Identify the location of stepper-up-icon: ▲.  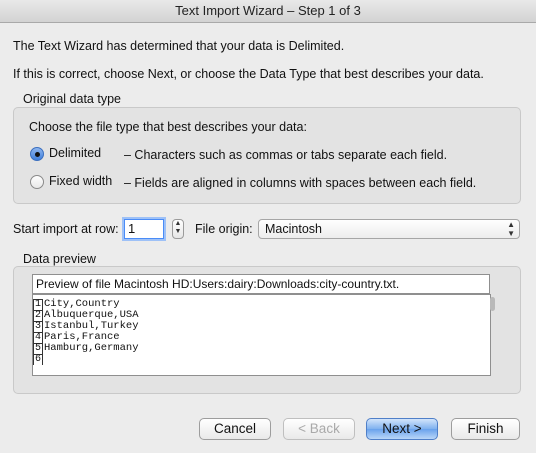
(178, 224).